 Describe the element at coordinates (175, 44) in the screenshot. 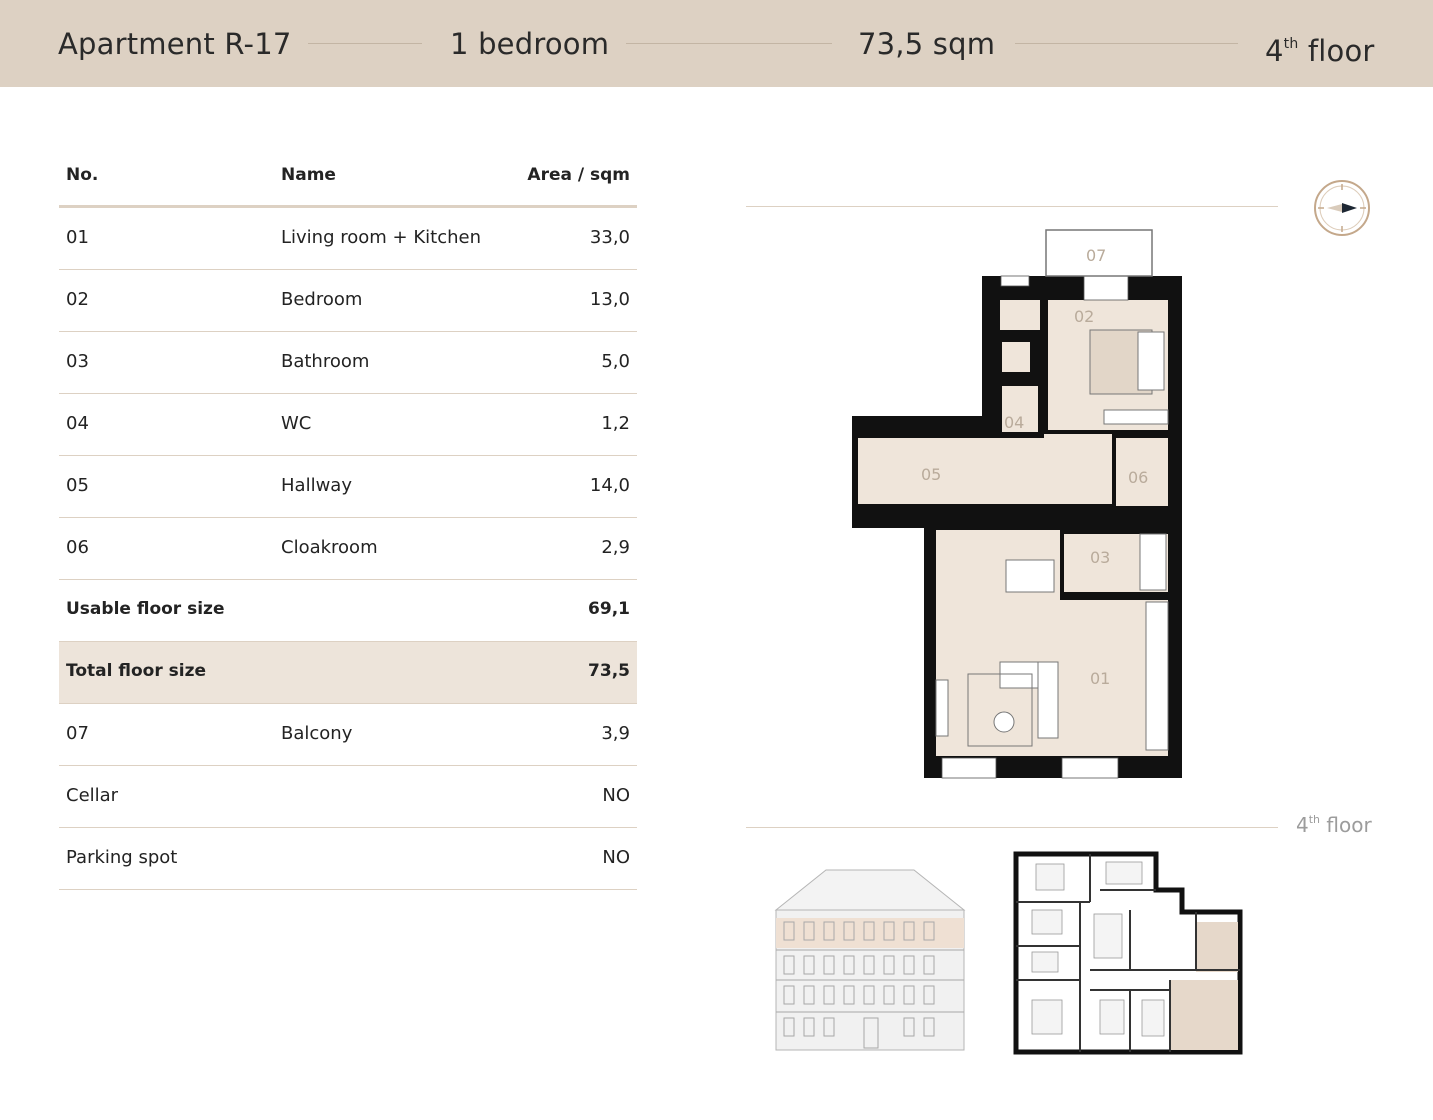

I see `apartment-title: Apartment R-17` at that location.